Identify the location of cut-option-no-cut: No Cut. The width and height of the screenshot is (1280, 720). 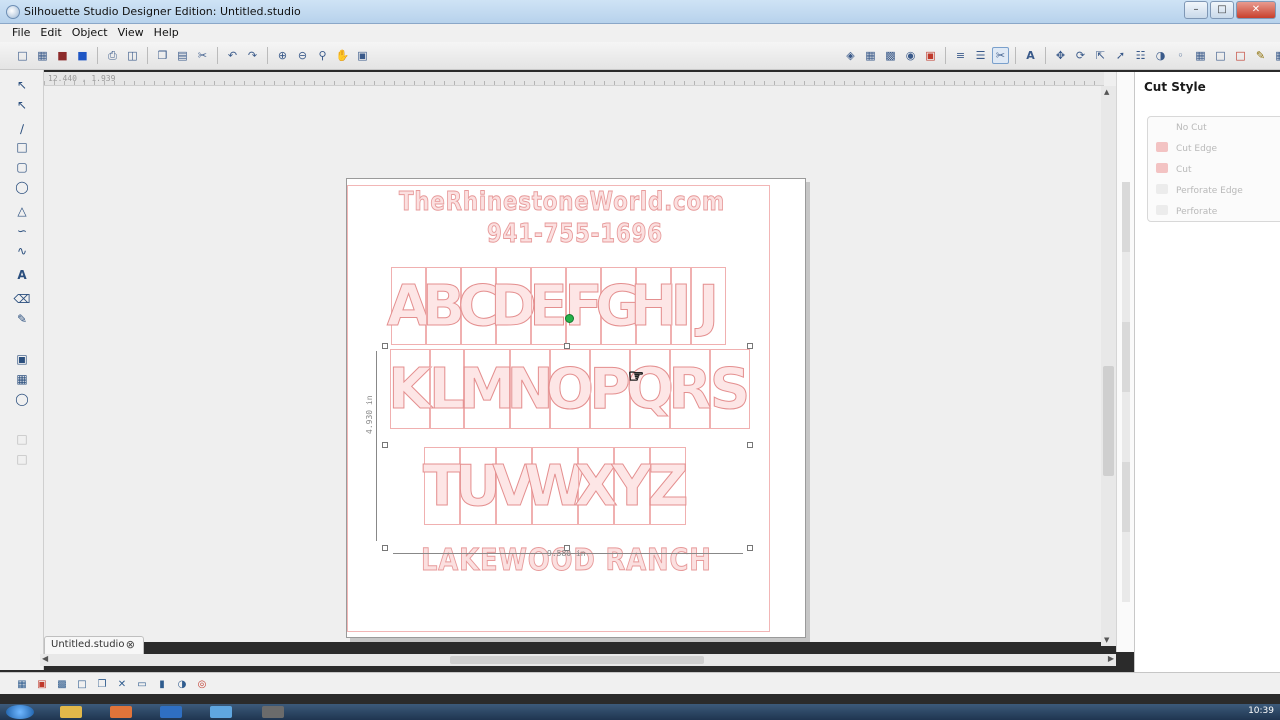
(1191, 128).